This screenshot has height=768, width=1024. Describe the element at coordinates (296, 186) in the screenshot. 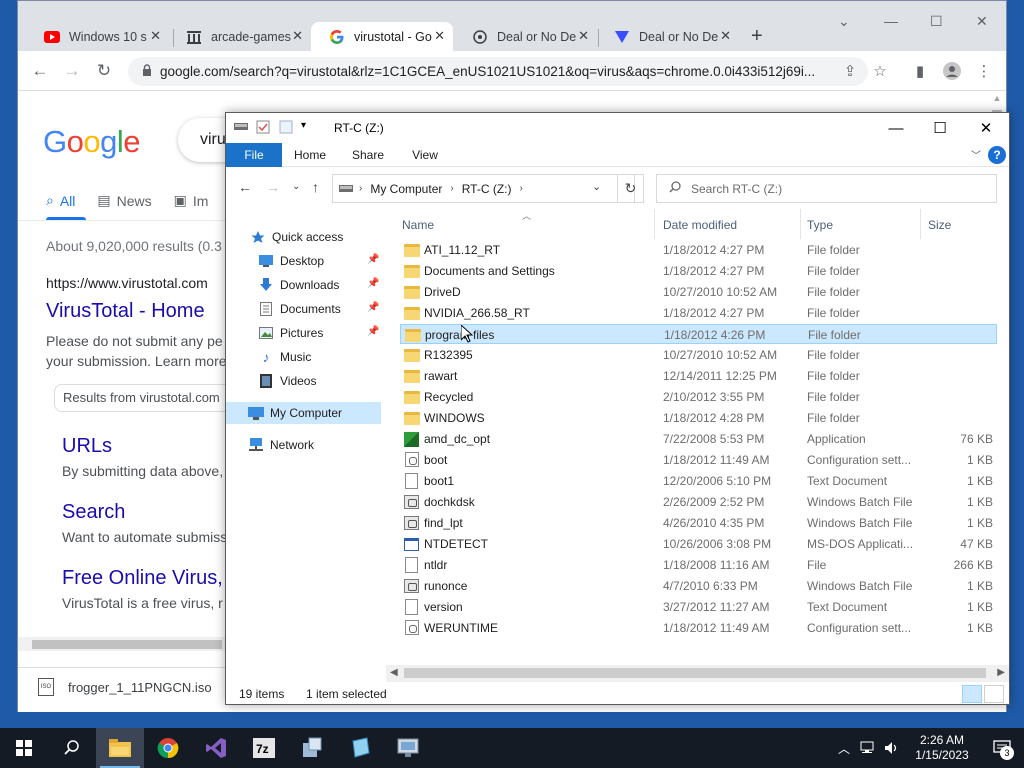

I see `recent-locations-icon: ⌄` at that location.